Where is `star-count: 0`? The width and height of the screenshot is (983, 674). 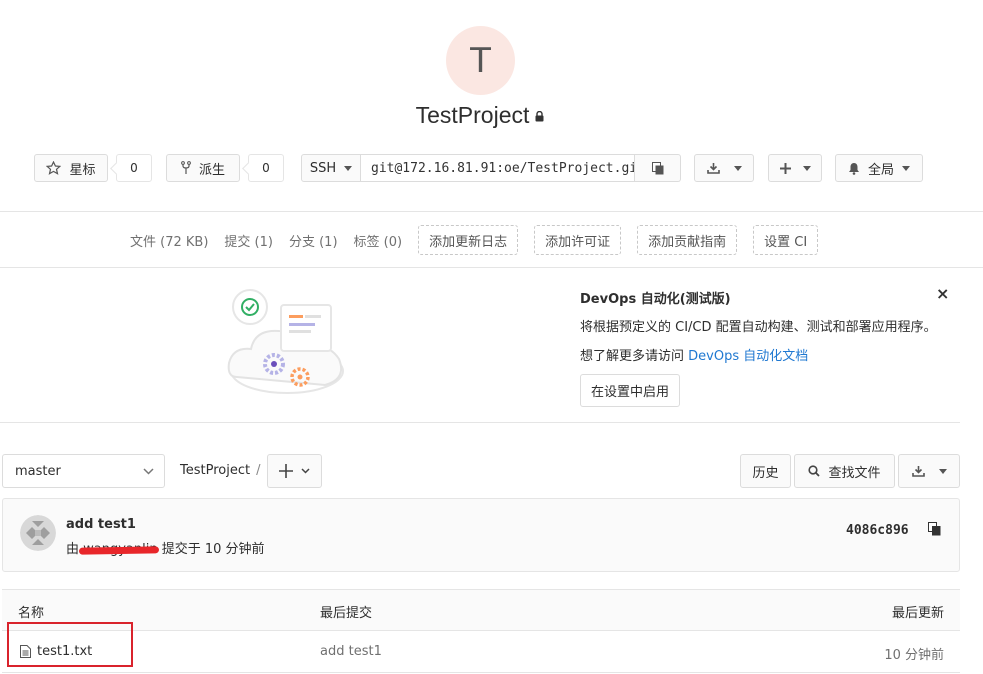 star-count: 0 is located at coordinates (134, 168).